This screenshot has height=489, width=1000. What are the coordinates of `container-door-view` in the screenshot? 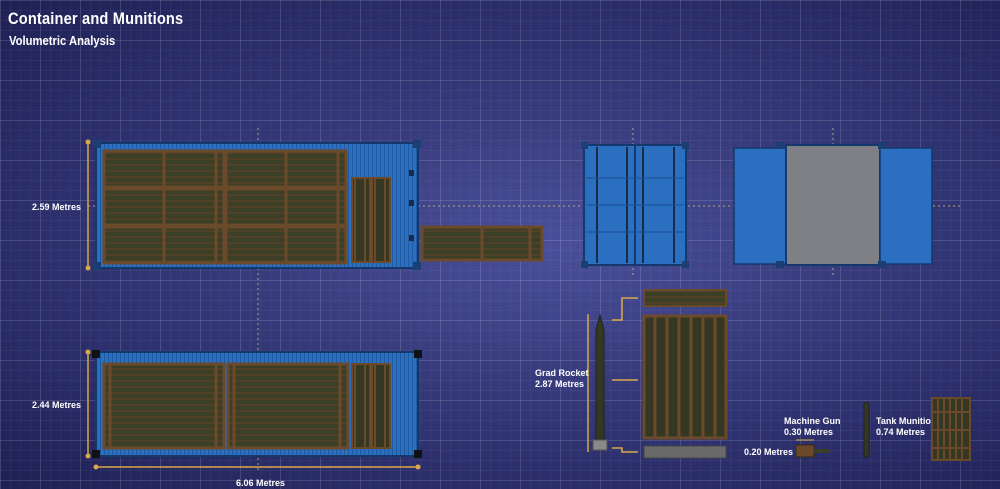 It's located at (635, 205).